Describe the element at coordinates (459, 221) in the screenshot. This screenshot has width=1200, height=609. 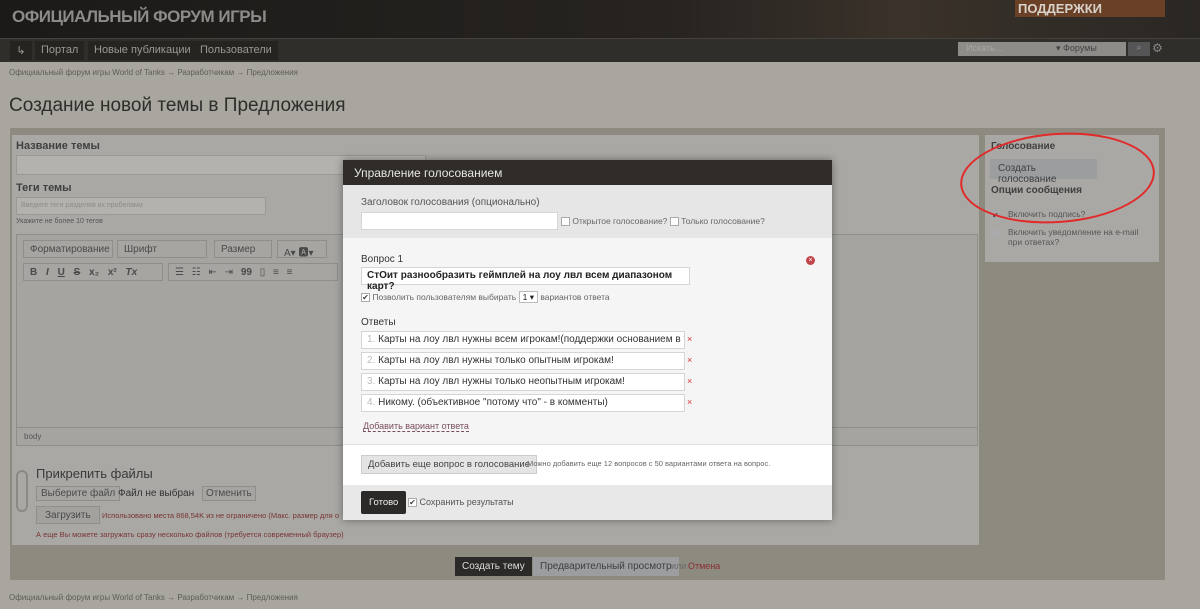
I see `poll-title-input` at that location.